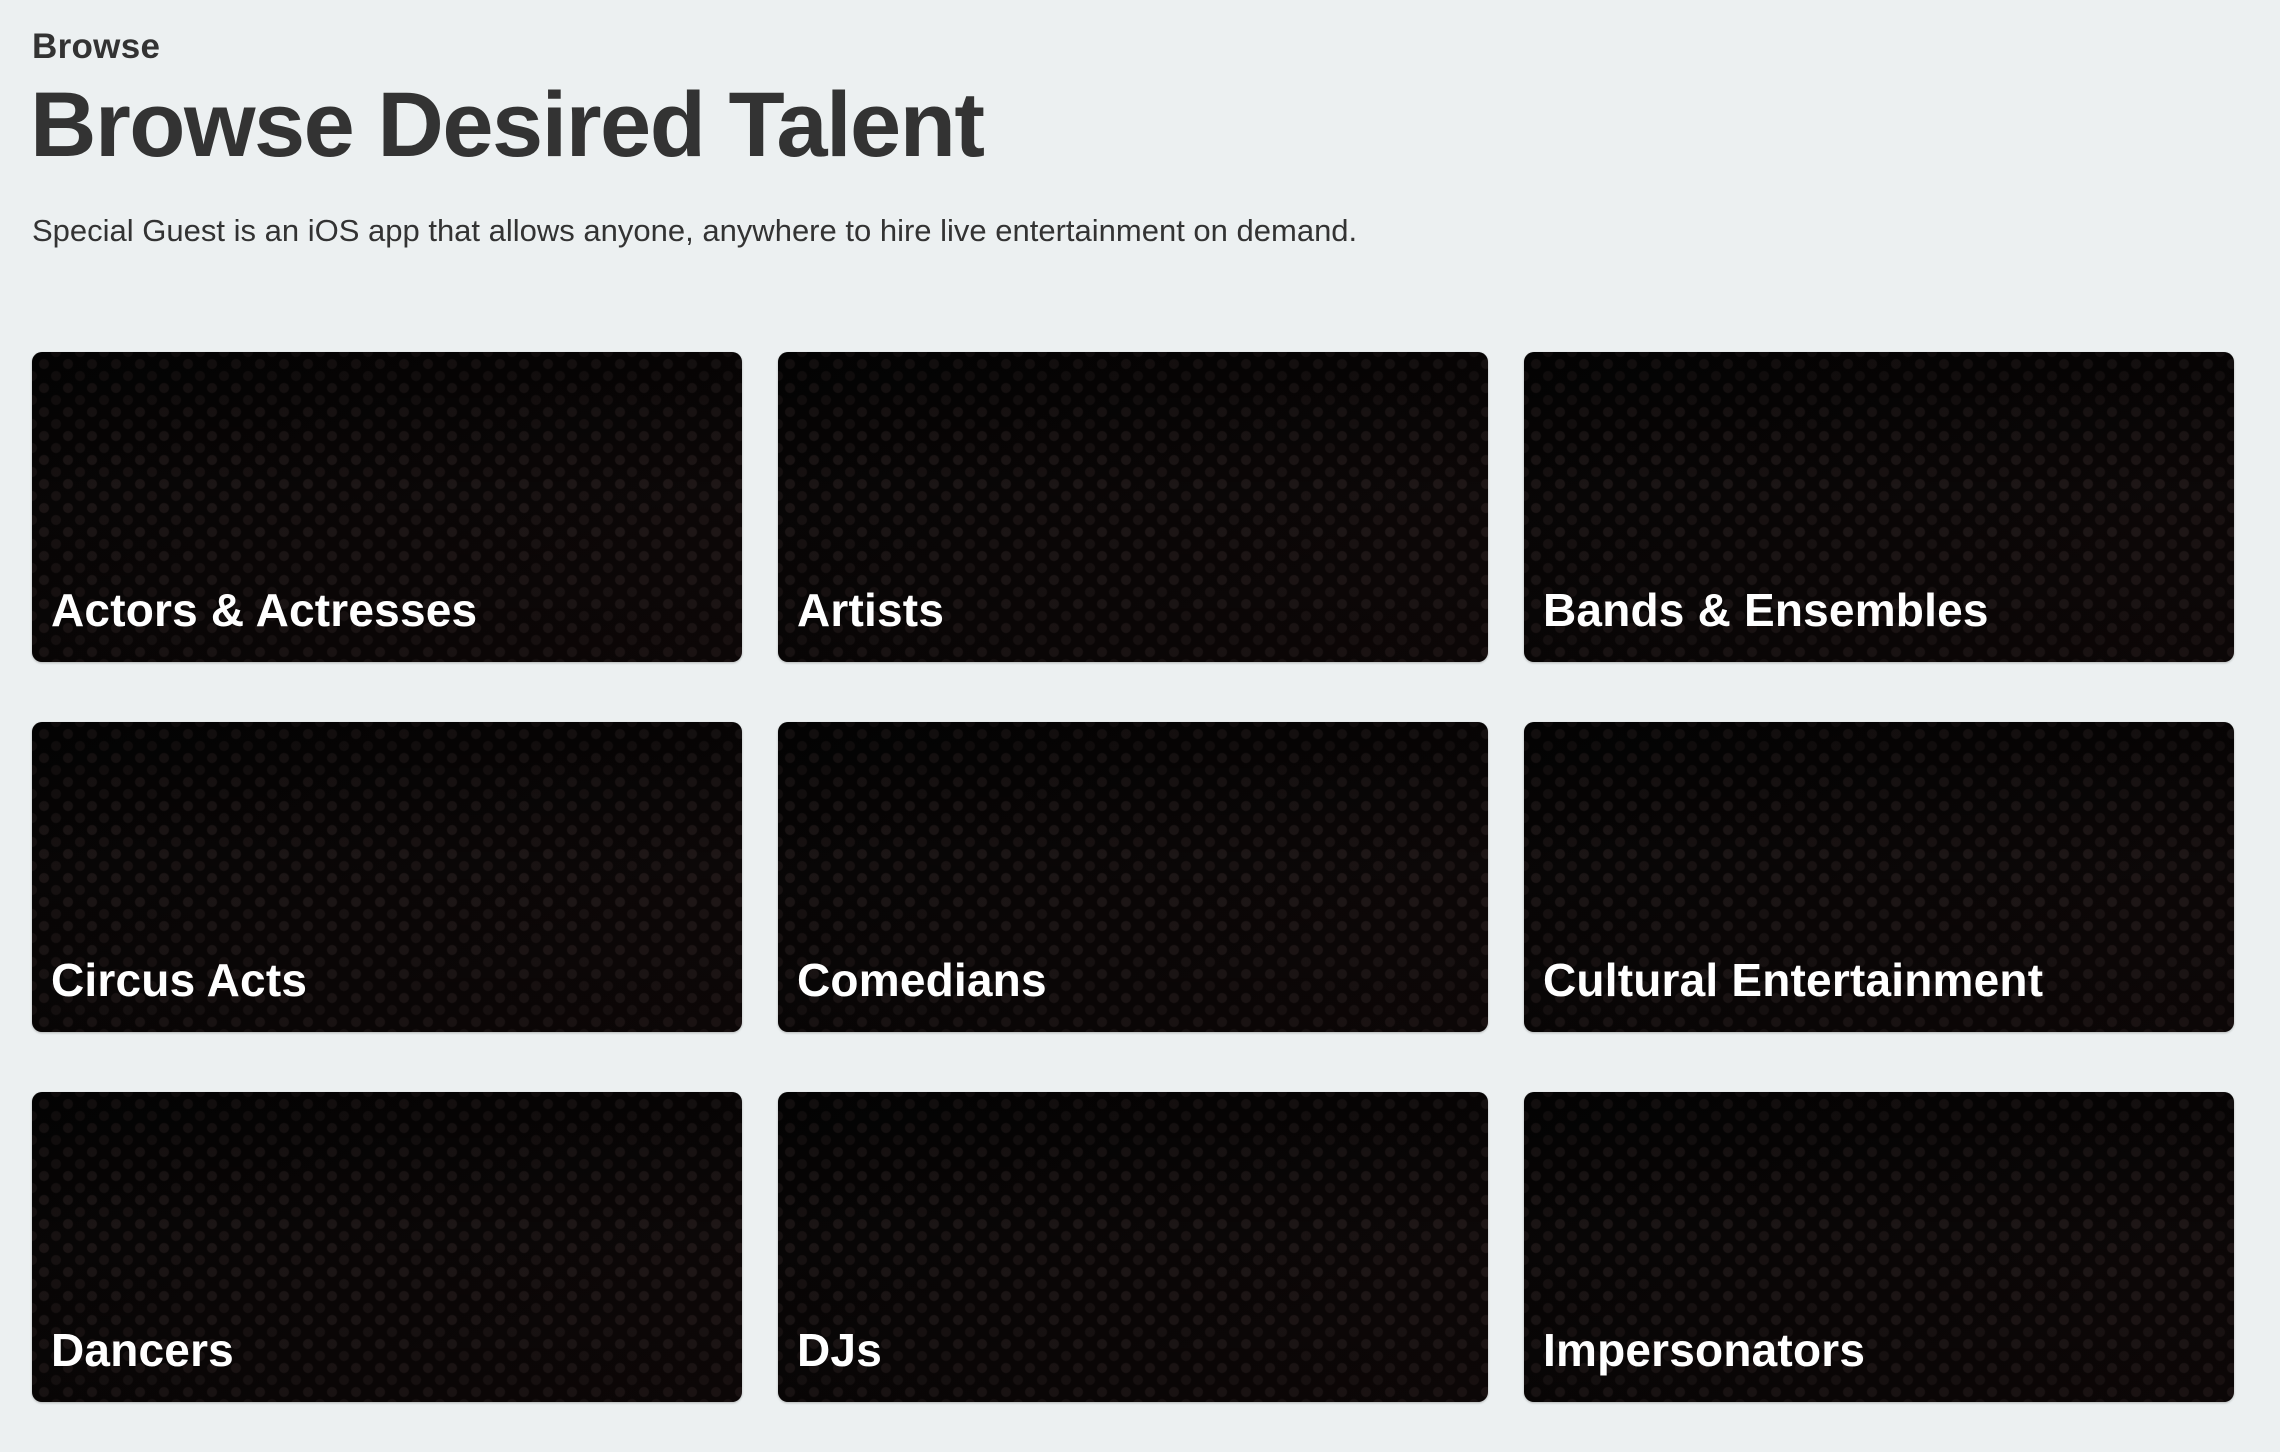  I want to click on category-label: Dancers, so click(142, 1350).